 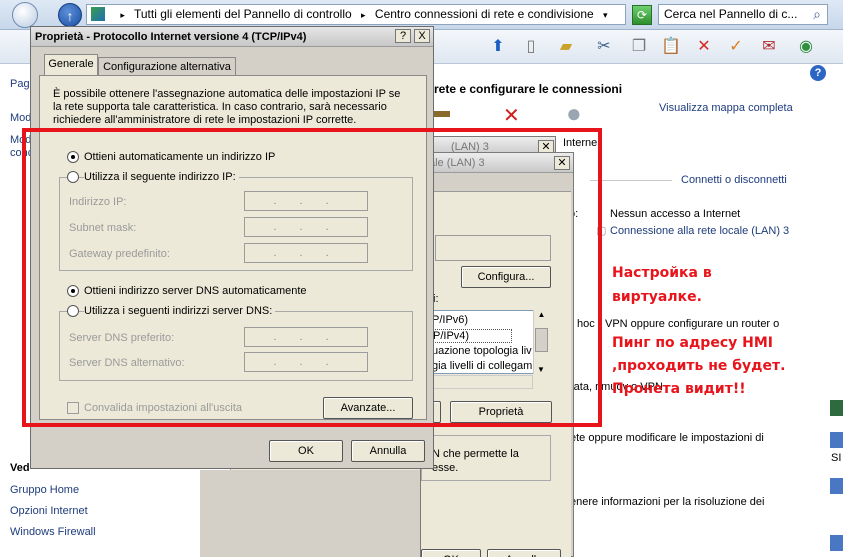 What do you see at coordinates (49, 511) in the screenshot?
I see `see-also-internet-options: Opzioni Internet` at bounding box center [49, 511].